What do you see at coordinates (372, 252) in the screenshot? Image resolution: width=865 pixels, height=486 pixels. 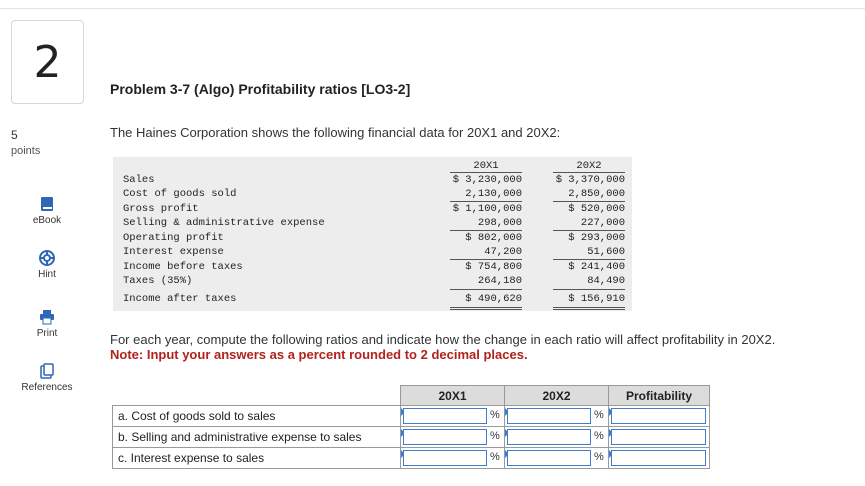 I see `fin-row-interest: Interest expense 47,200 51,600` at bounding box center [372, 252].